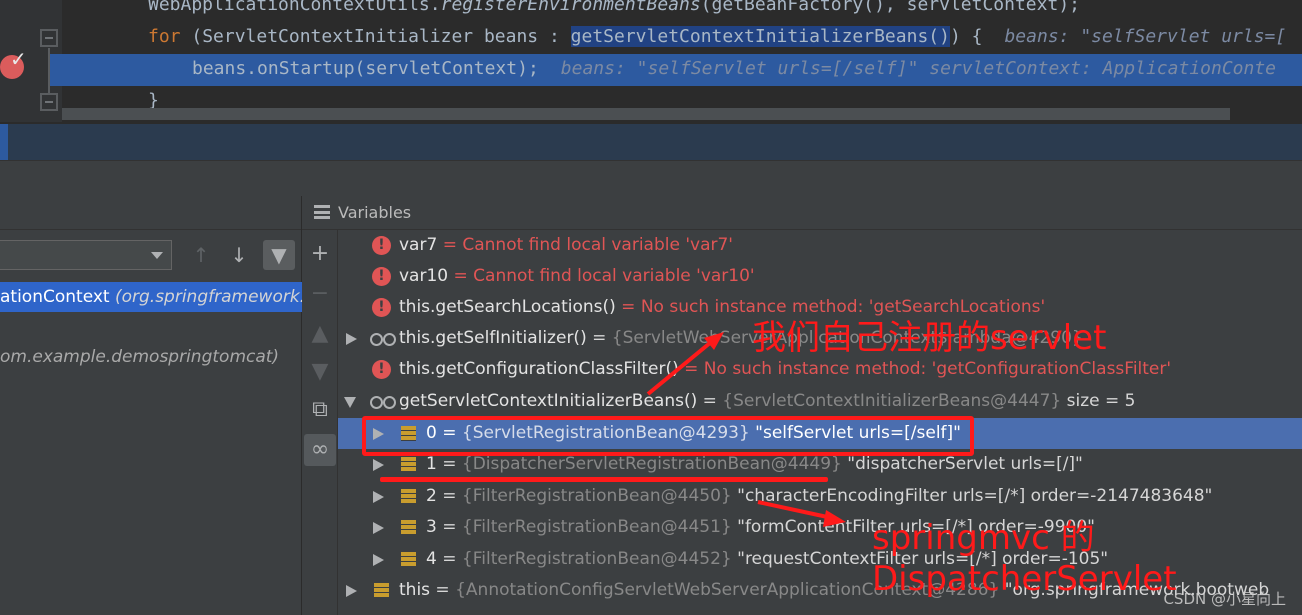 Image resolution: width=1302 pixels, height=615 pixels. Describe the element at coordinates (208, 297) in the screenshot. I see `frame-location: (org.springframework.b` at that location.